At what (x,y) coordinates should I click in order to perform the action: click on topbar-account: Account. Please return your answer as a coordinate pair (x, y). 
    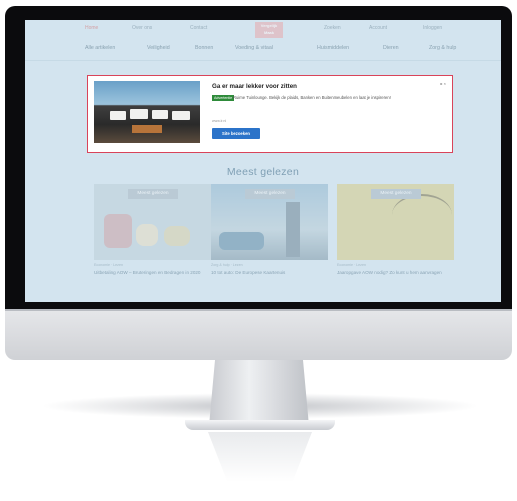
    Looking at the image, I should click on (378, 28).